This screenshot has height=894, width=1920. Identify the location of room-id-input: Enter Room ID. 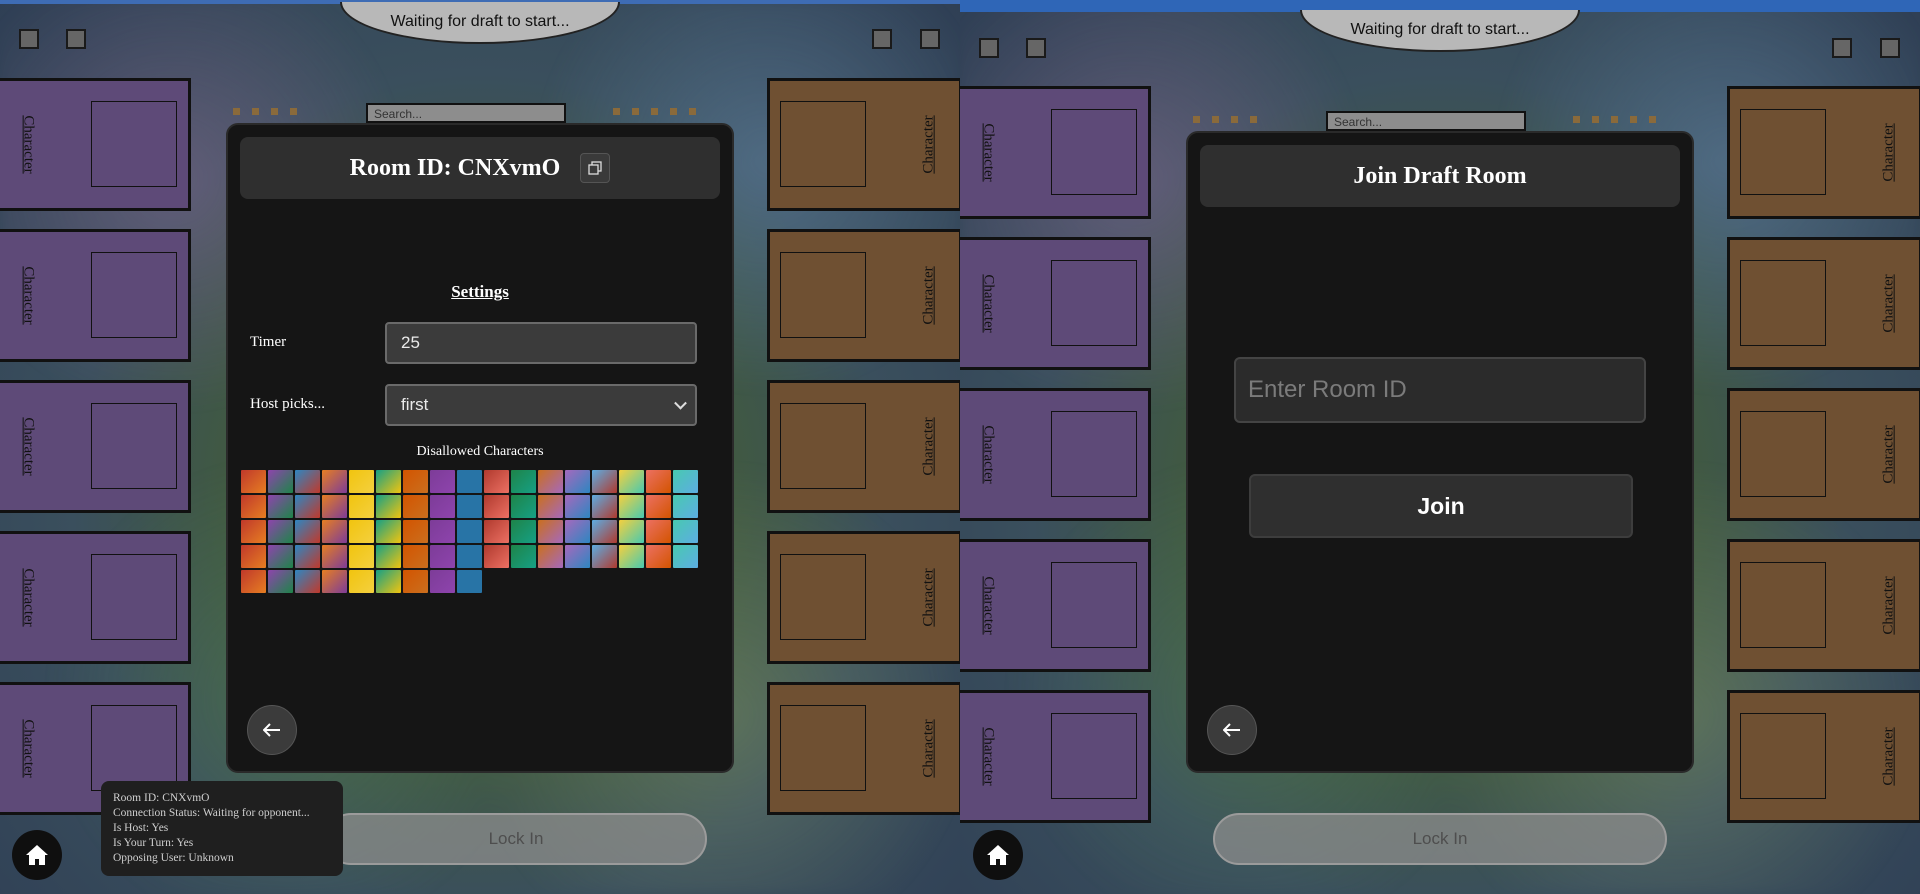
(1440, 390).